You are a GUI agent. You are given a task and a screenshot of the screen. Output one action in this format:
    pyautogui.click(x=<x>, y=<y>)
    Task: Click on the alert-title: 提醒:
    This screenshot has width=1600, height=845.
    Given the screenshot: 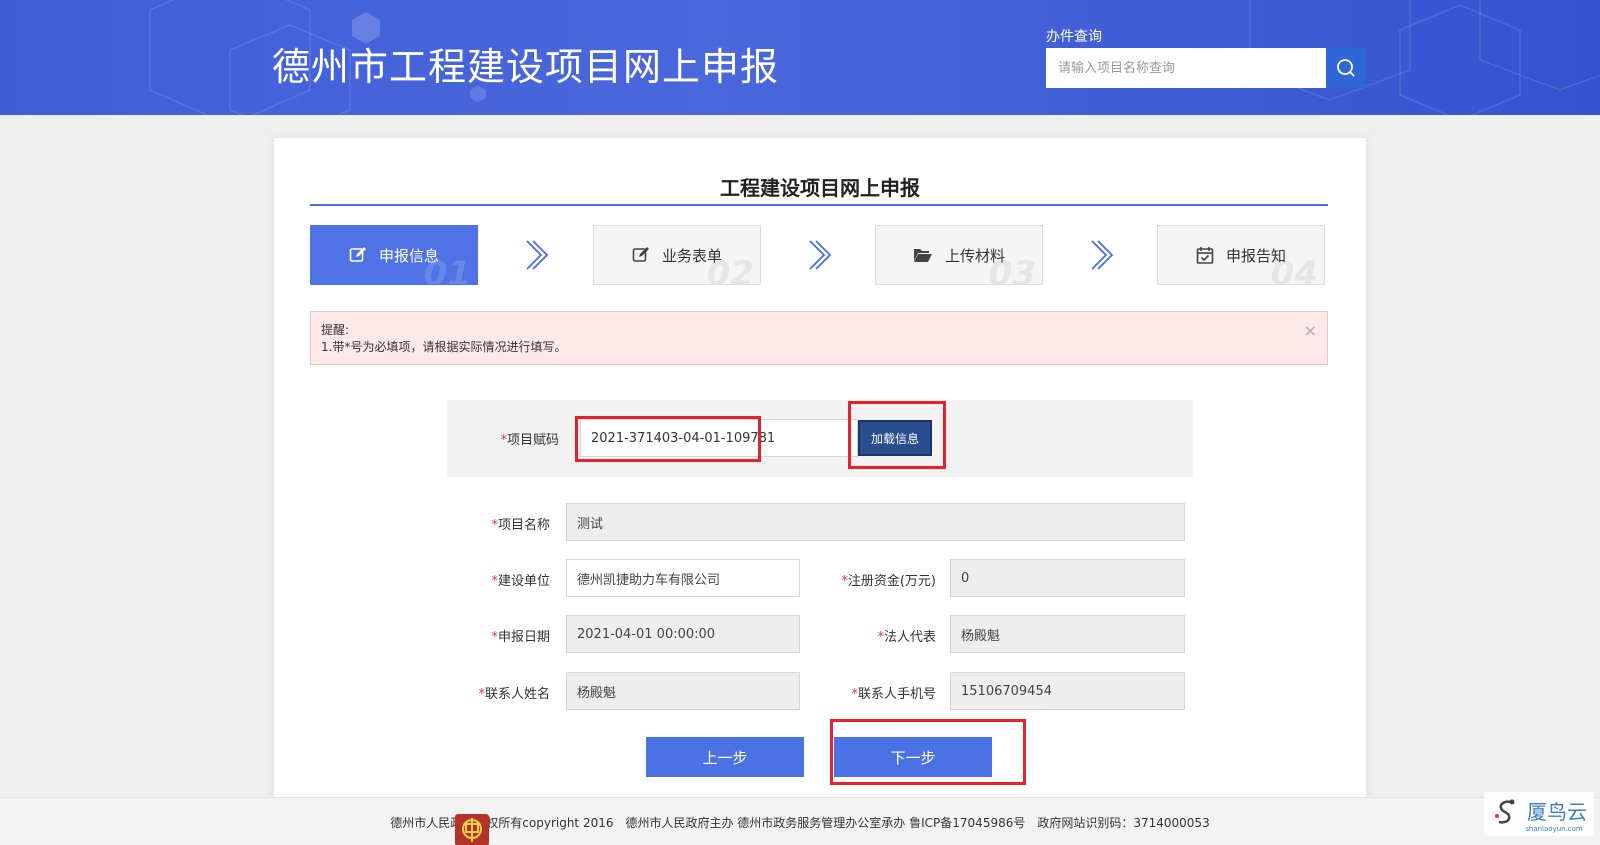 What is the action you would take?
    pyautogui.click(x=335, y=330)
    